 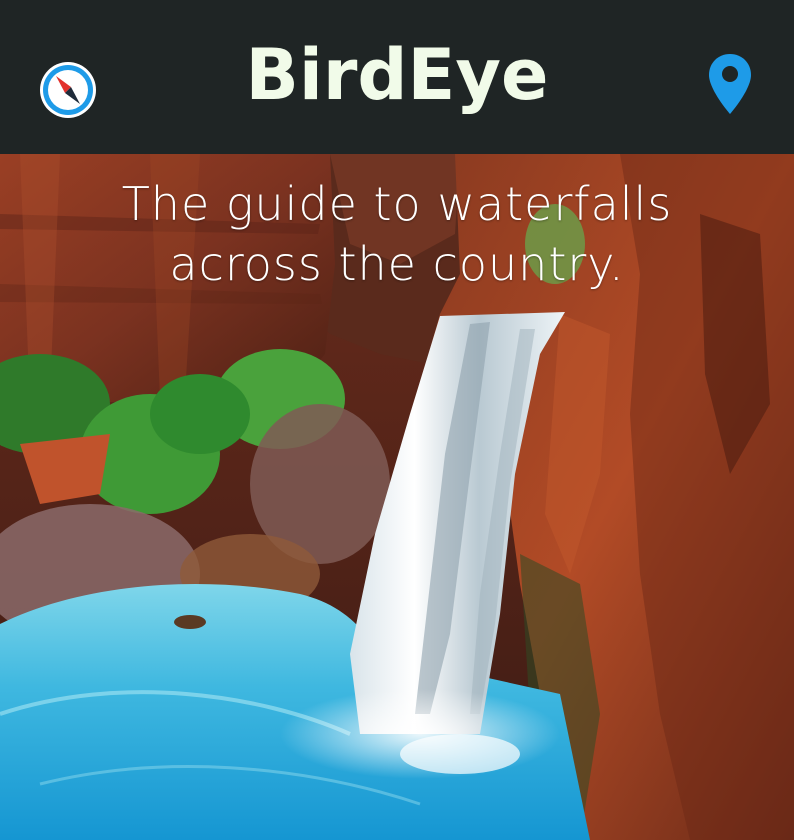 What do you see at coordinates (397, 204) in the screenshot?
I see `tagline-line-1: The guide to waterfalls` at bounding box center [397, 204].